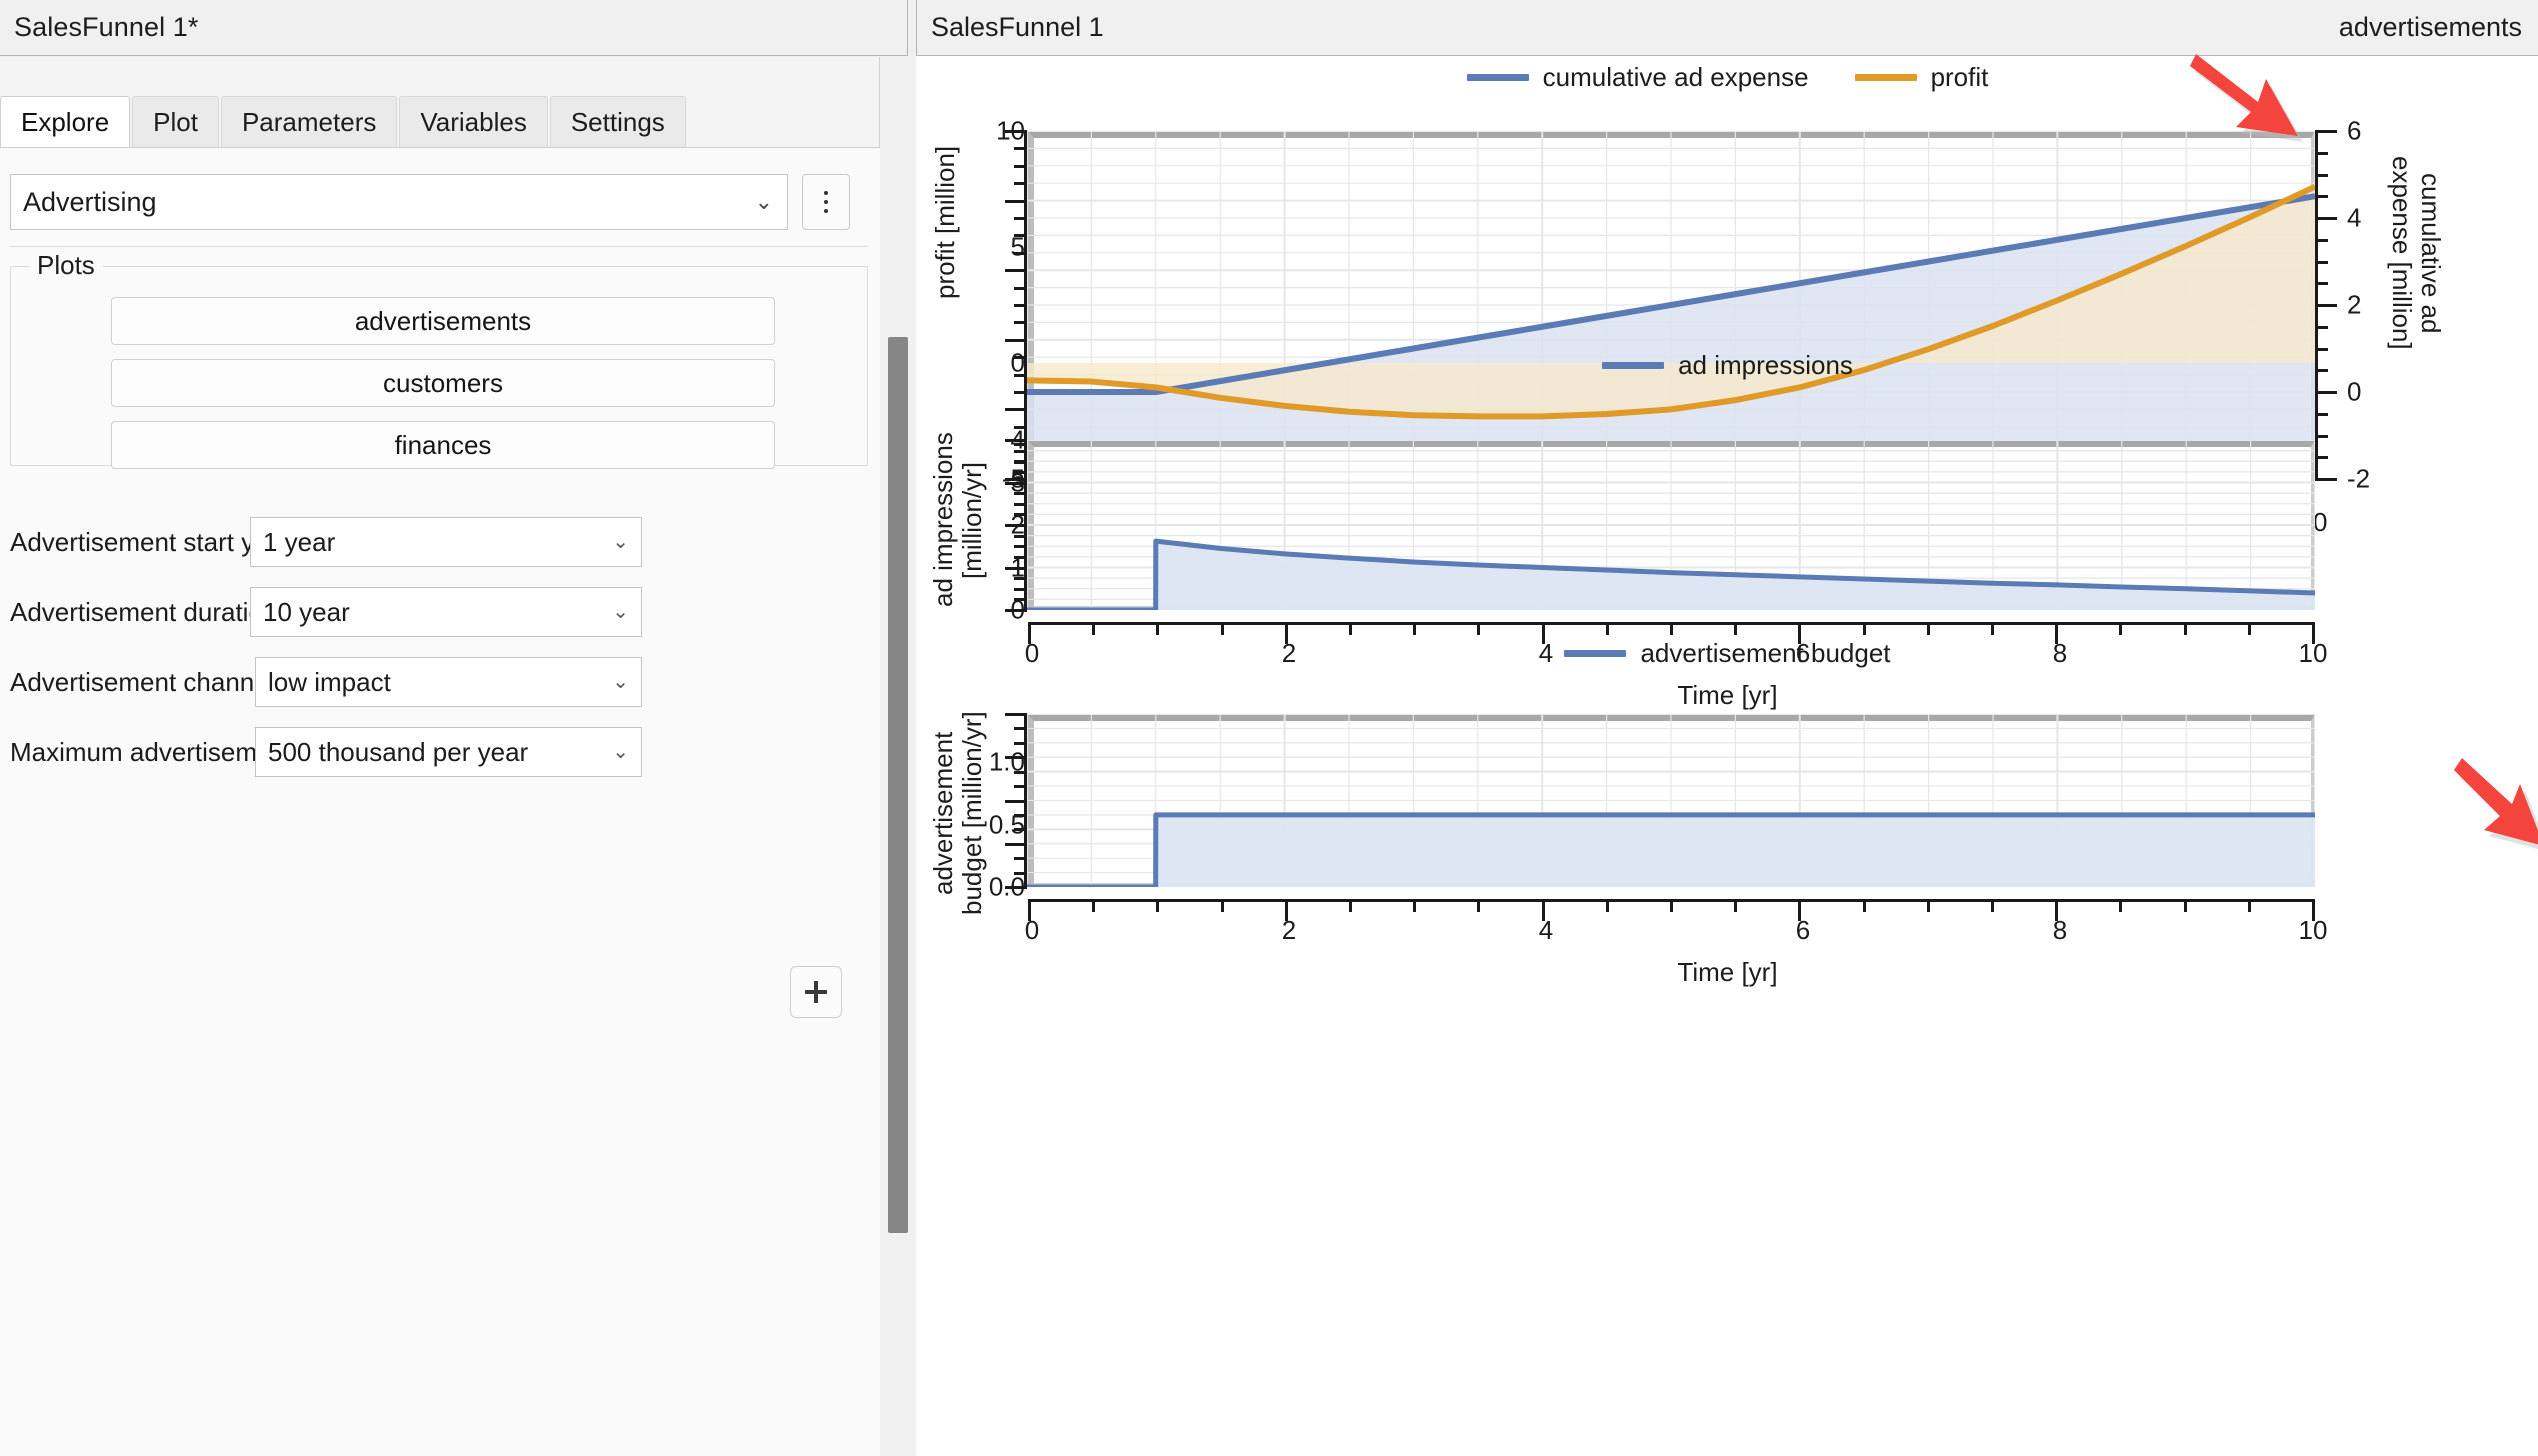  I want to click on param-row-duration: Advertisement duration: 10 year ⌄, so click(439, 612).